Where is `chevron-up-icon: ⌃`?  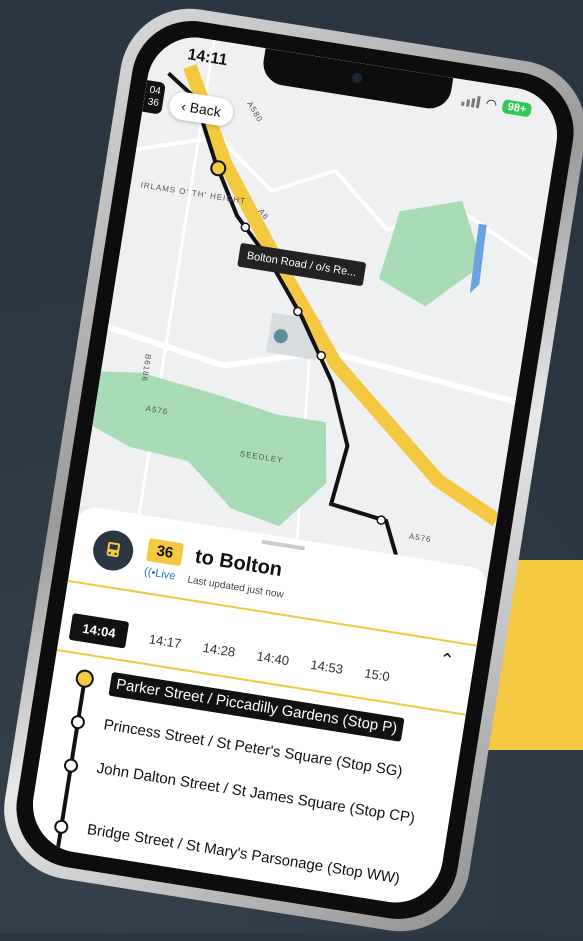
chevron-up-icon: ⌃ is located at coordinates (446, 660).